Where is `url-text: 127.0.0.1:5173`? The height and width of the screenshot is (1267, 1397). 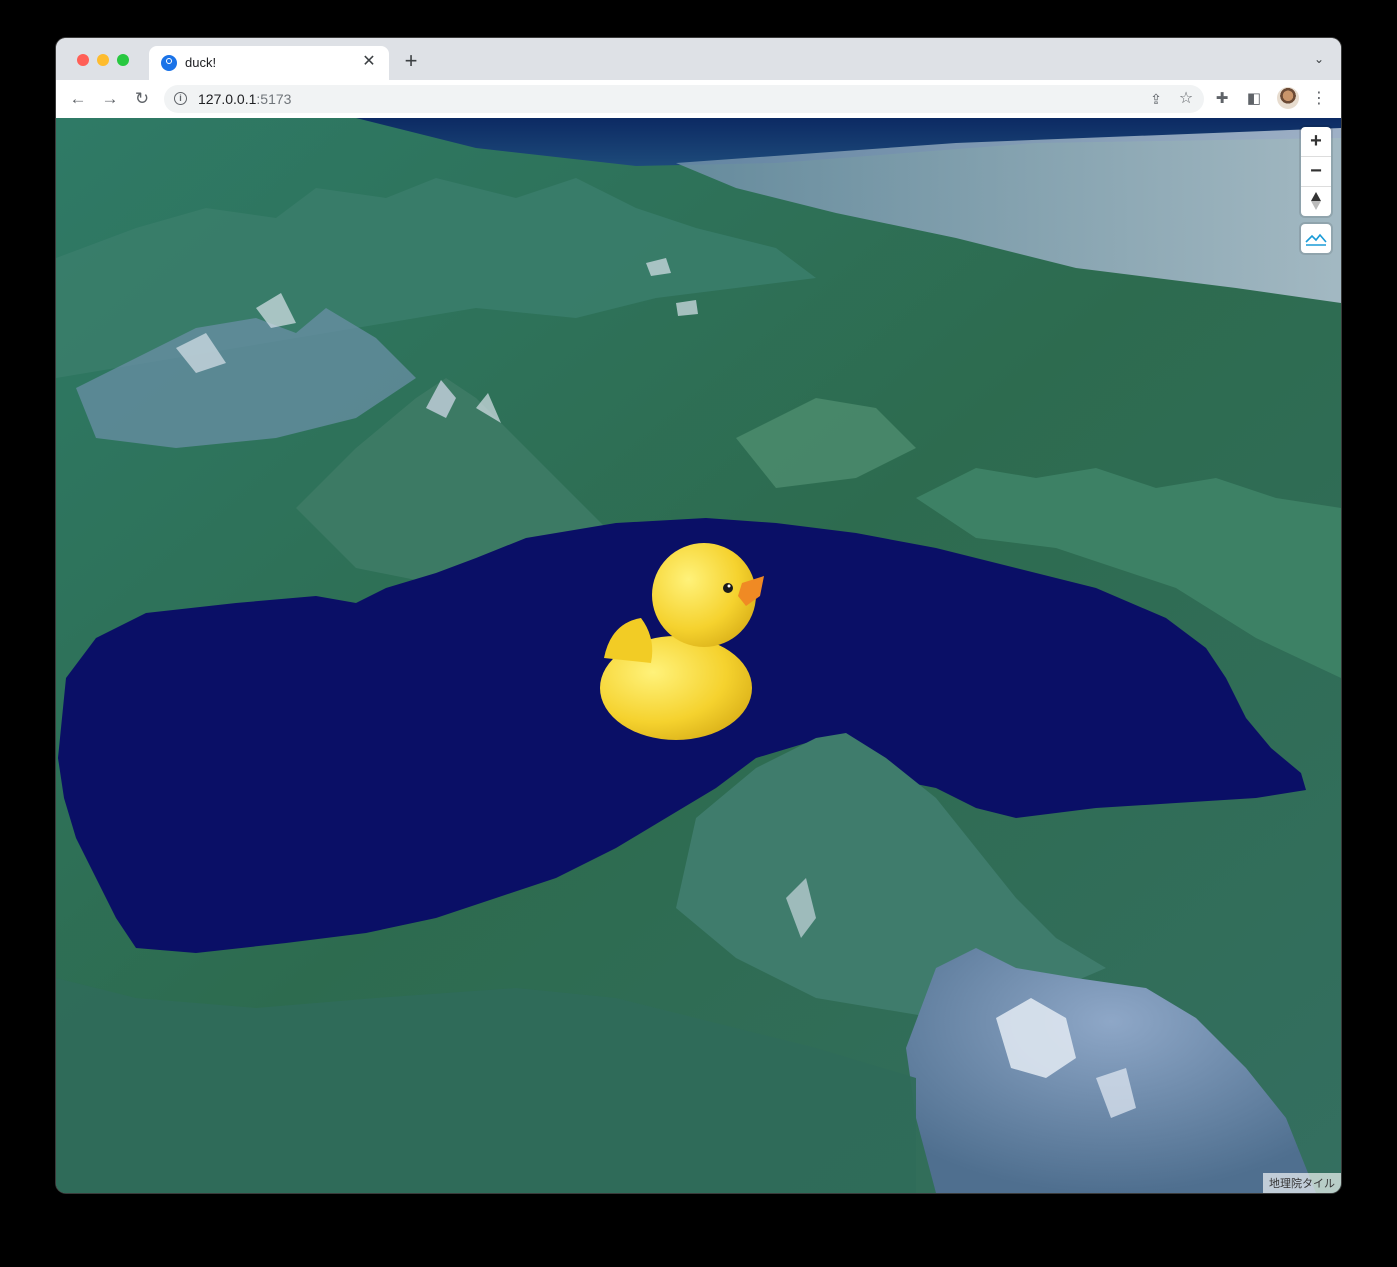 url-text: 127.0.0.1:5173 is located at coordinates (244, 99).